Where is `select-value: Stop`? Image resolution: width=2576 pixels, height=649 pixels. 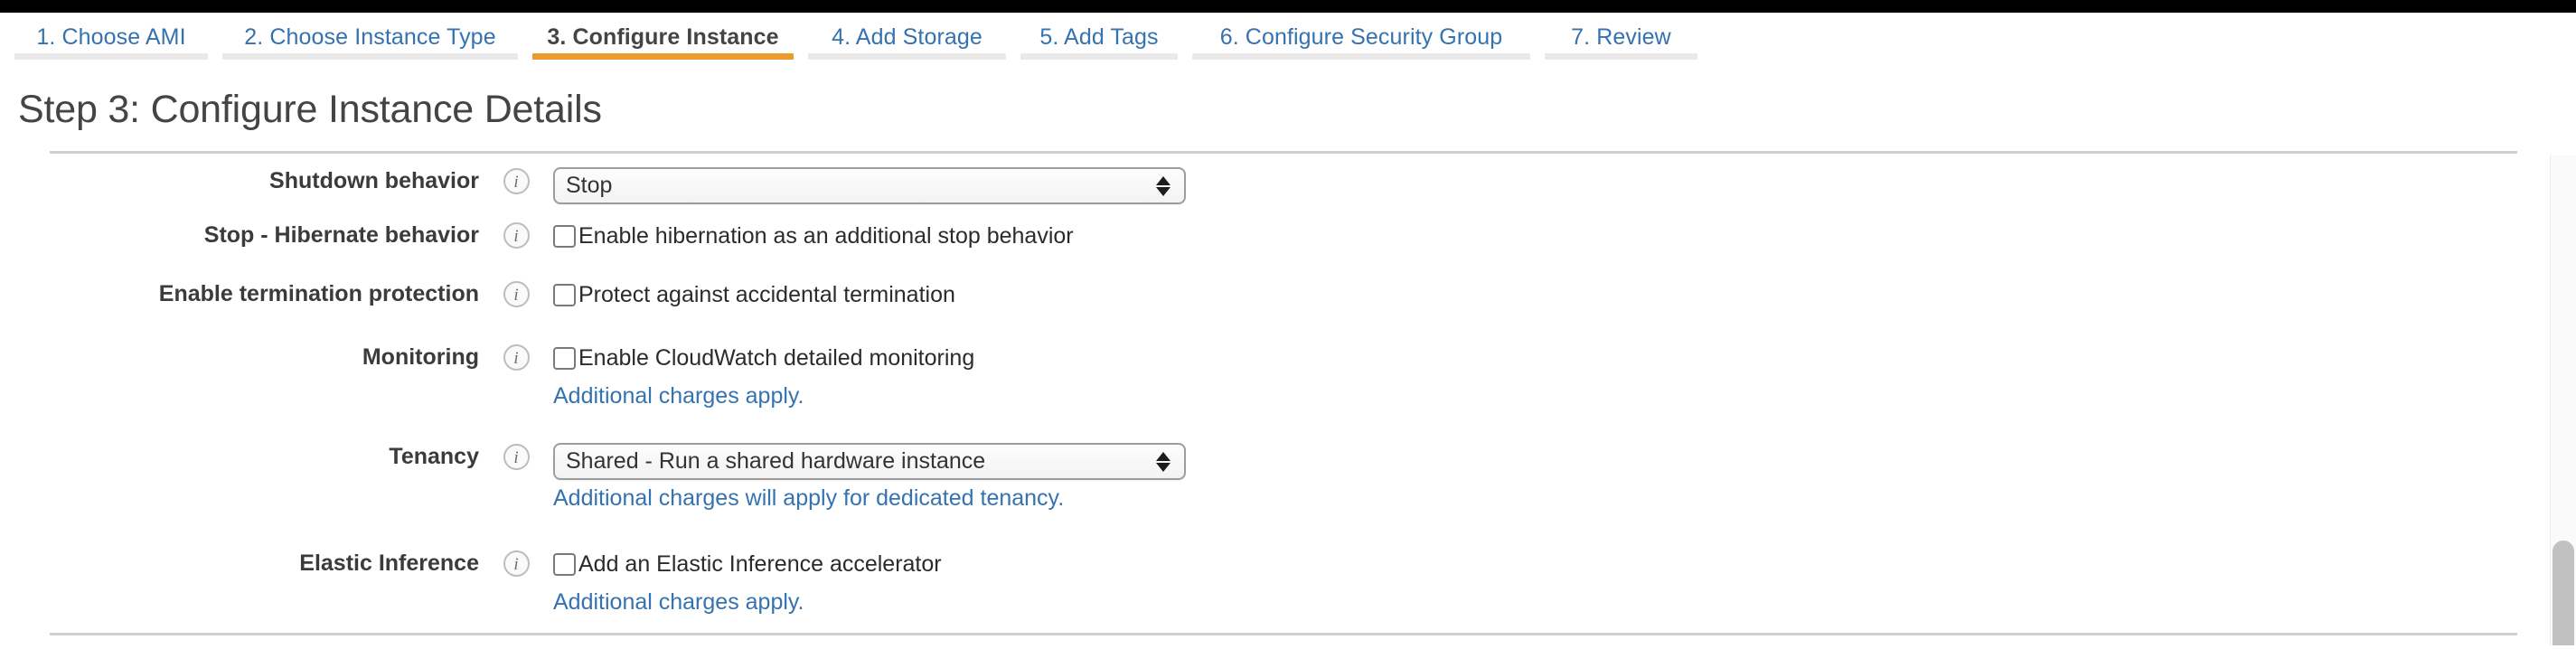 select-value: Stop is located at coordinates (589, 185).